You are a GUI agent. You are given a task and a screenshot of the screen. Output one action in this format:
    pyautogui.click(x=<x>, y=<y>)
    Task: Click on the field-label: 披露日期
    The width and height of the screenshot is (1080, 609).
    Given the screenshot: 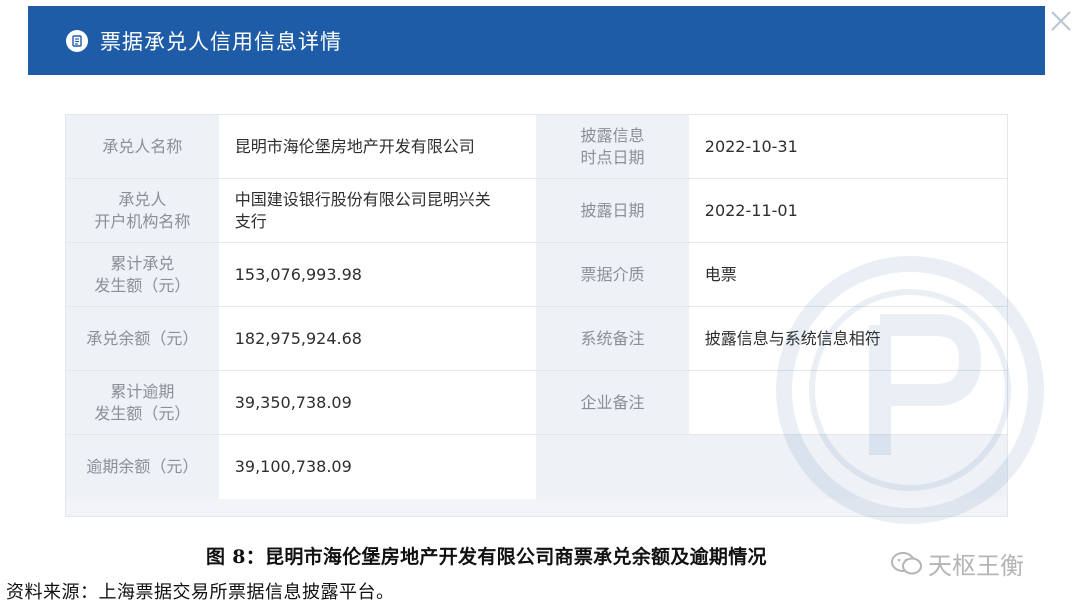 What is the action you would take?
    pyautogui.click(x=612, y=211)
    